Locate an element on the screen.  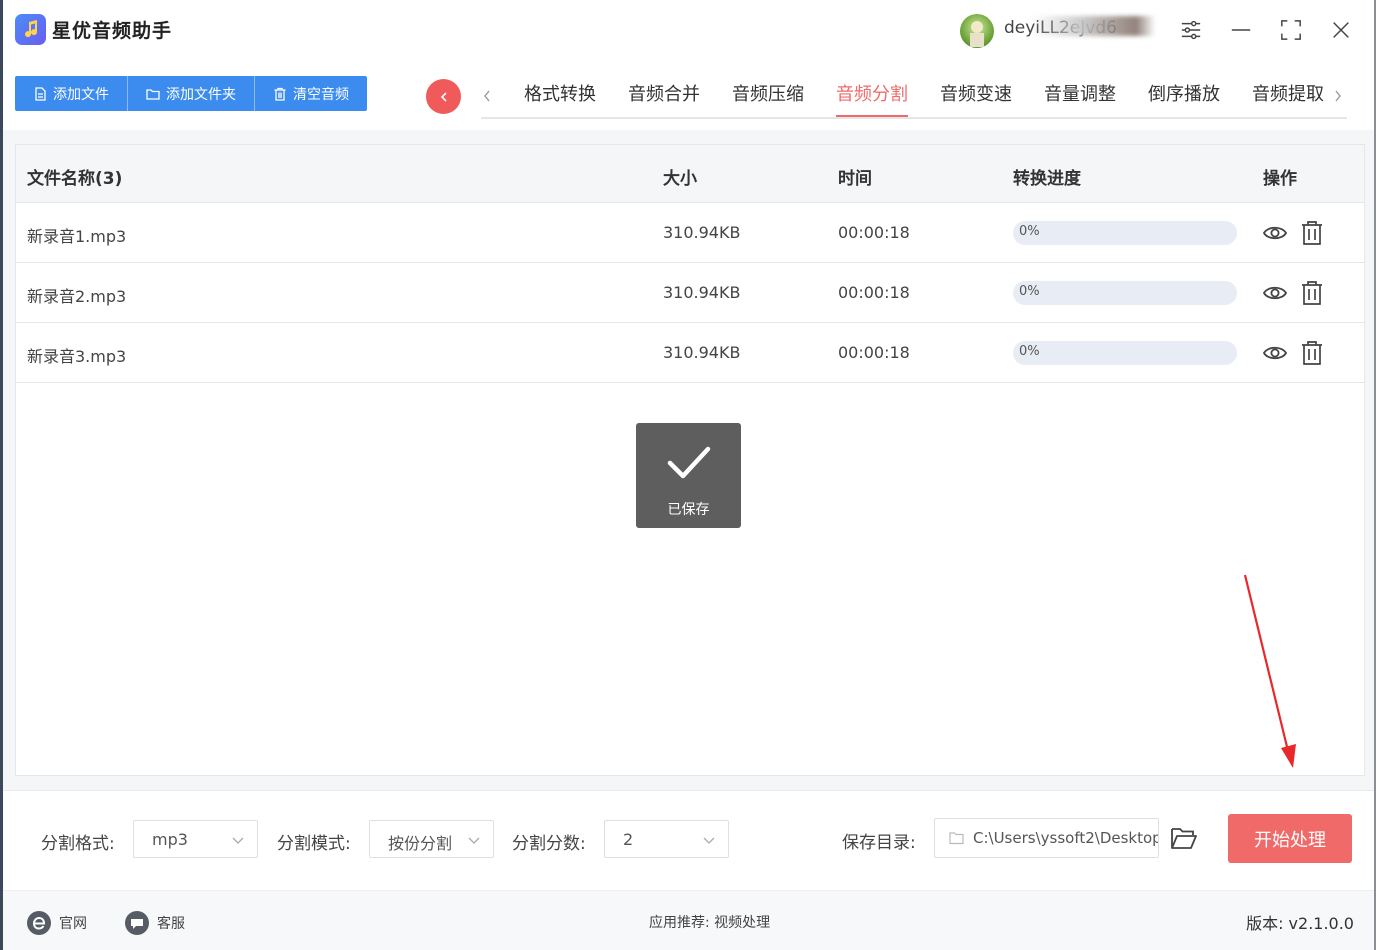
support-link: 客服 is located at coordinates (155, 923).